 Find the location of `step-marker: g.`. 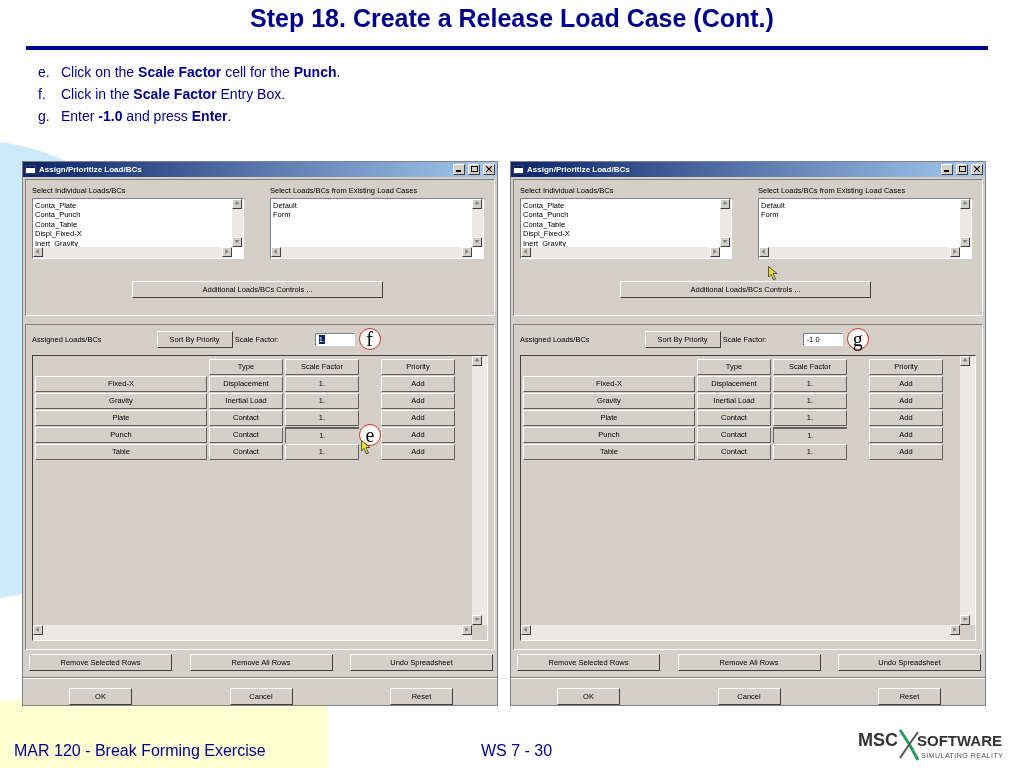

step-marker: g. is located at coordinates (44, 116).